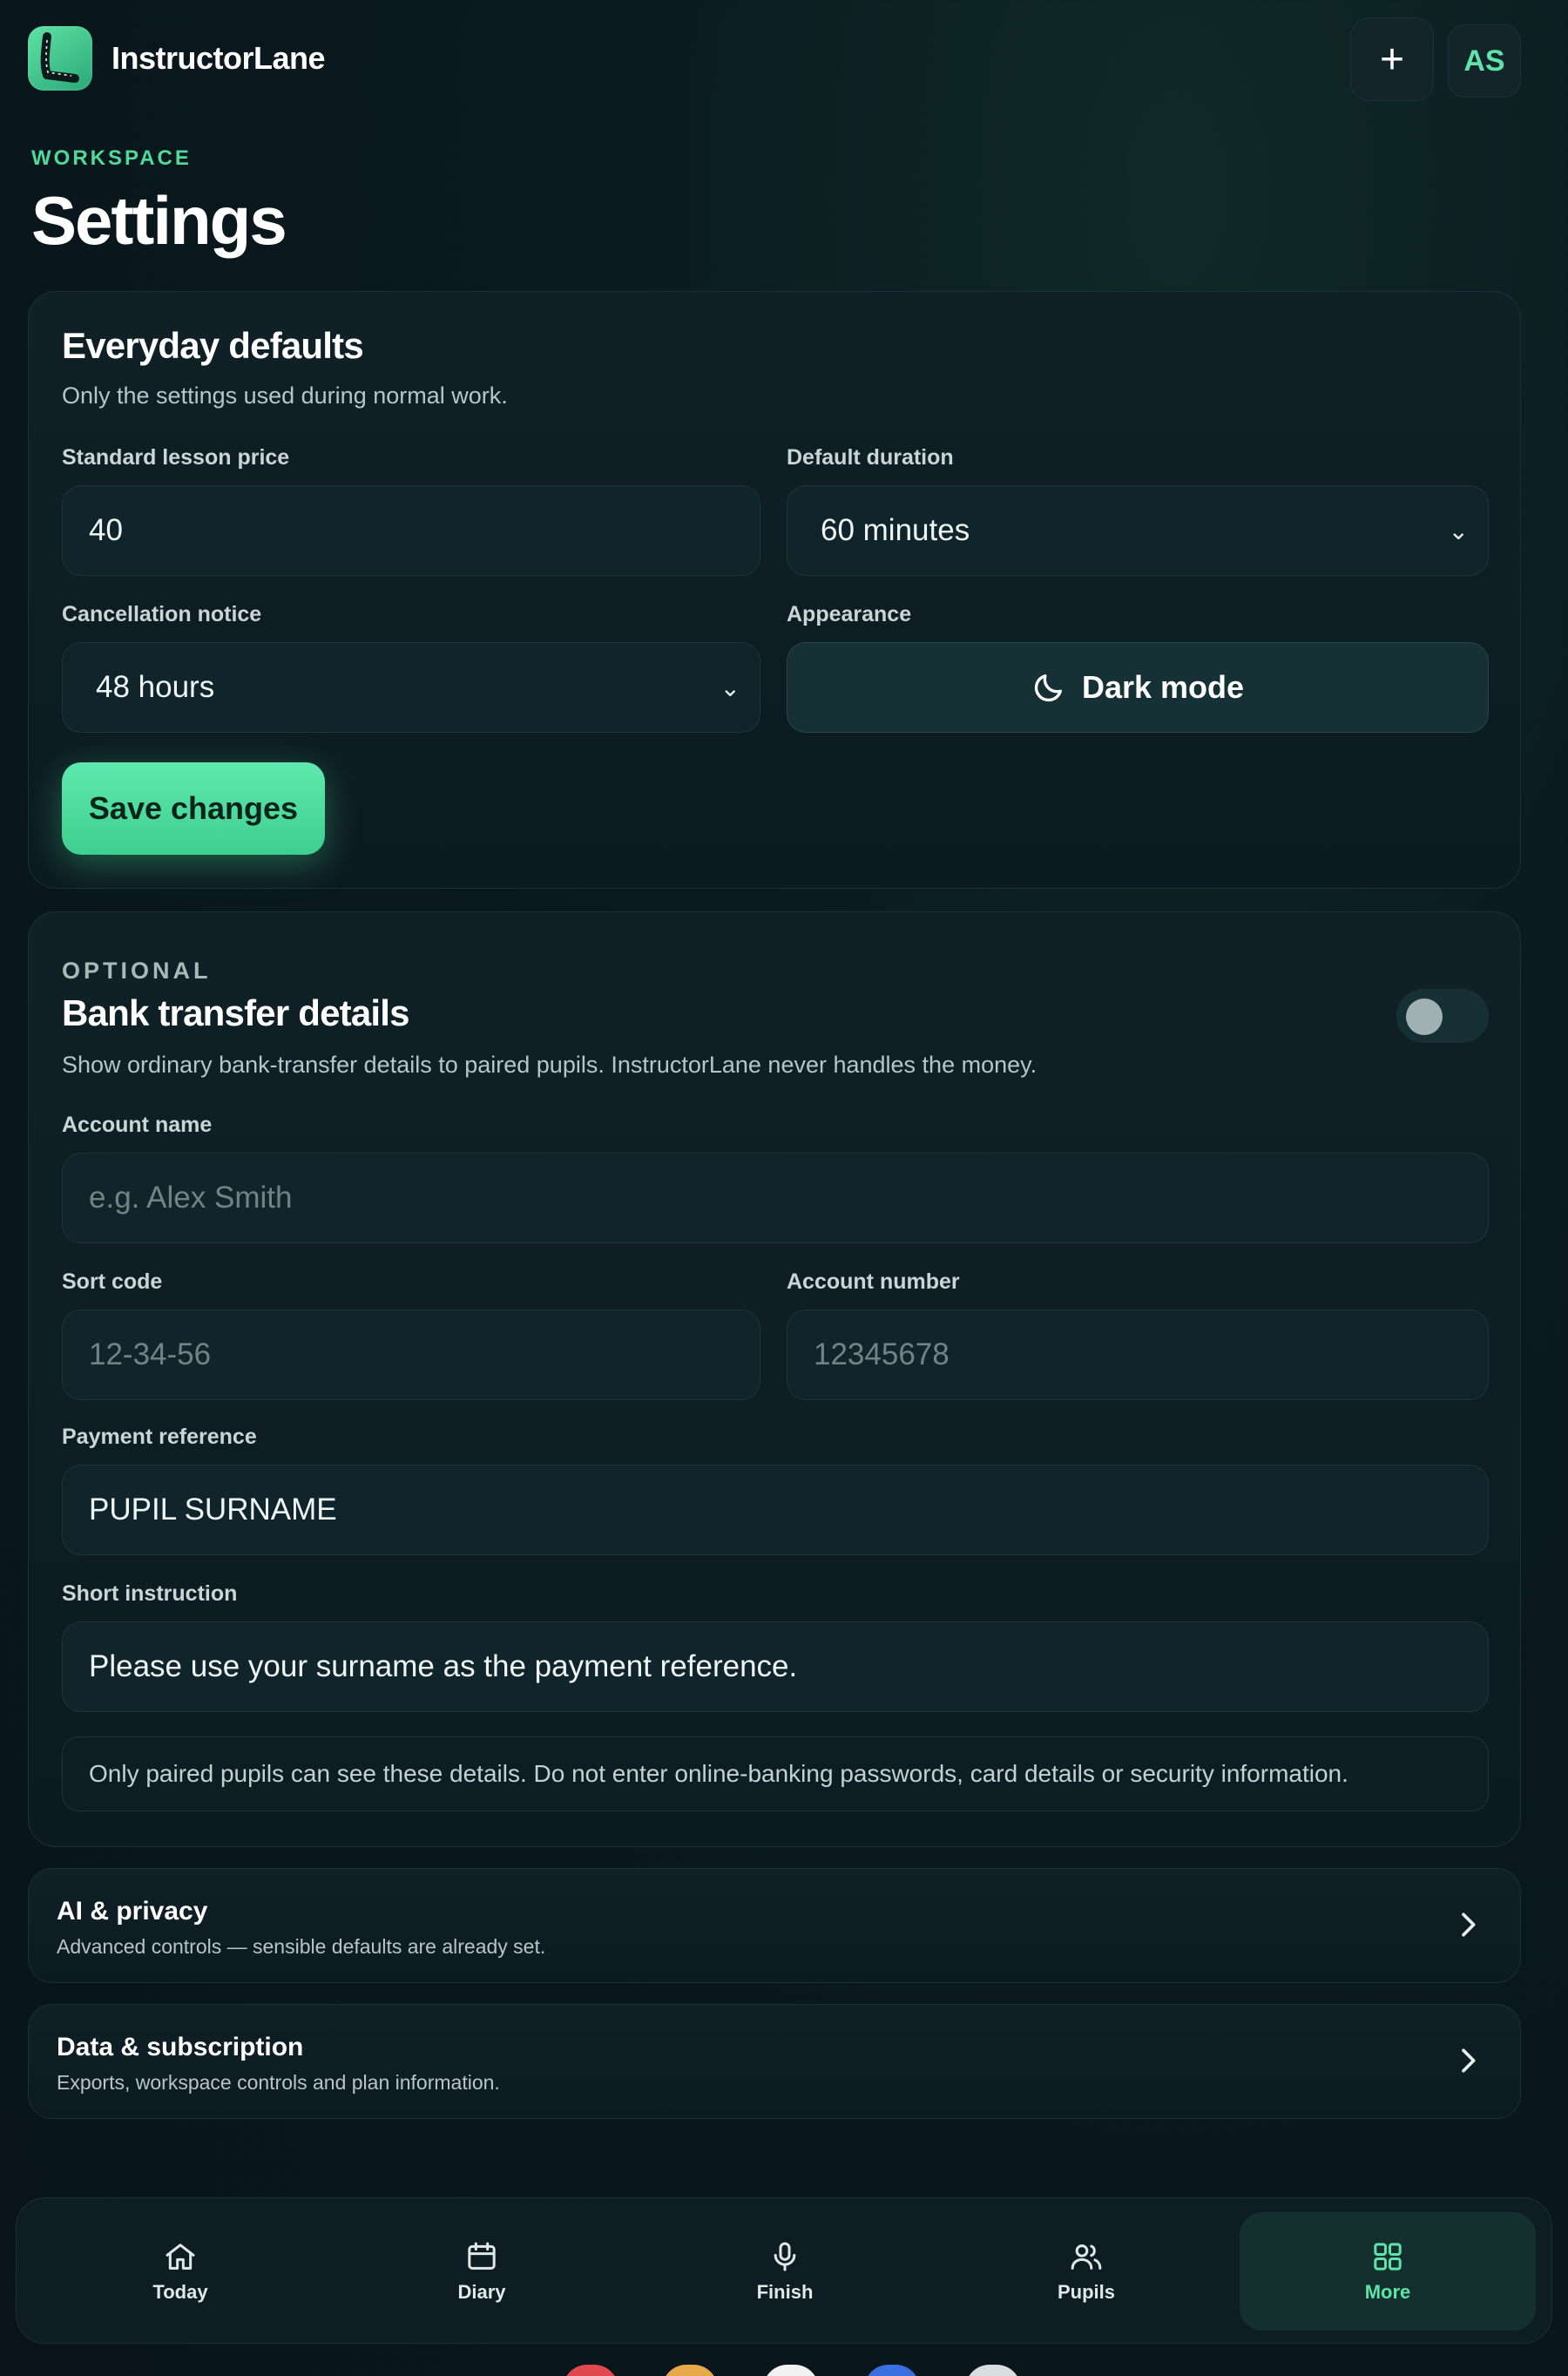 This screenshot has height=2376, width=1568. What do you see at coordinates (411, 530) in the screenshot?
I see `lesson-price-input` at bounding box center [411, 530].